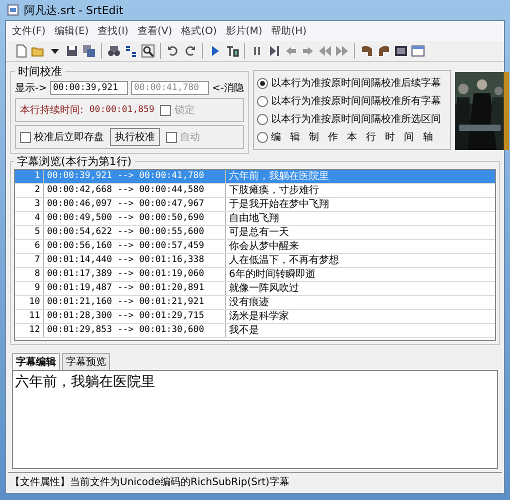 The height and width of the screenshot is (500, 510). What do you see at coordinates (274, 190) in the screenshot?
I see `subtitle-text: 下肢瘫痪，寸步难行` at bounding box center [274, 190].